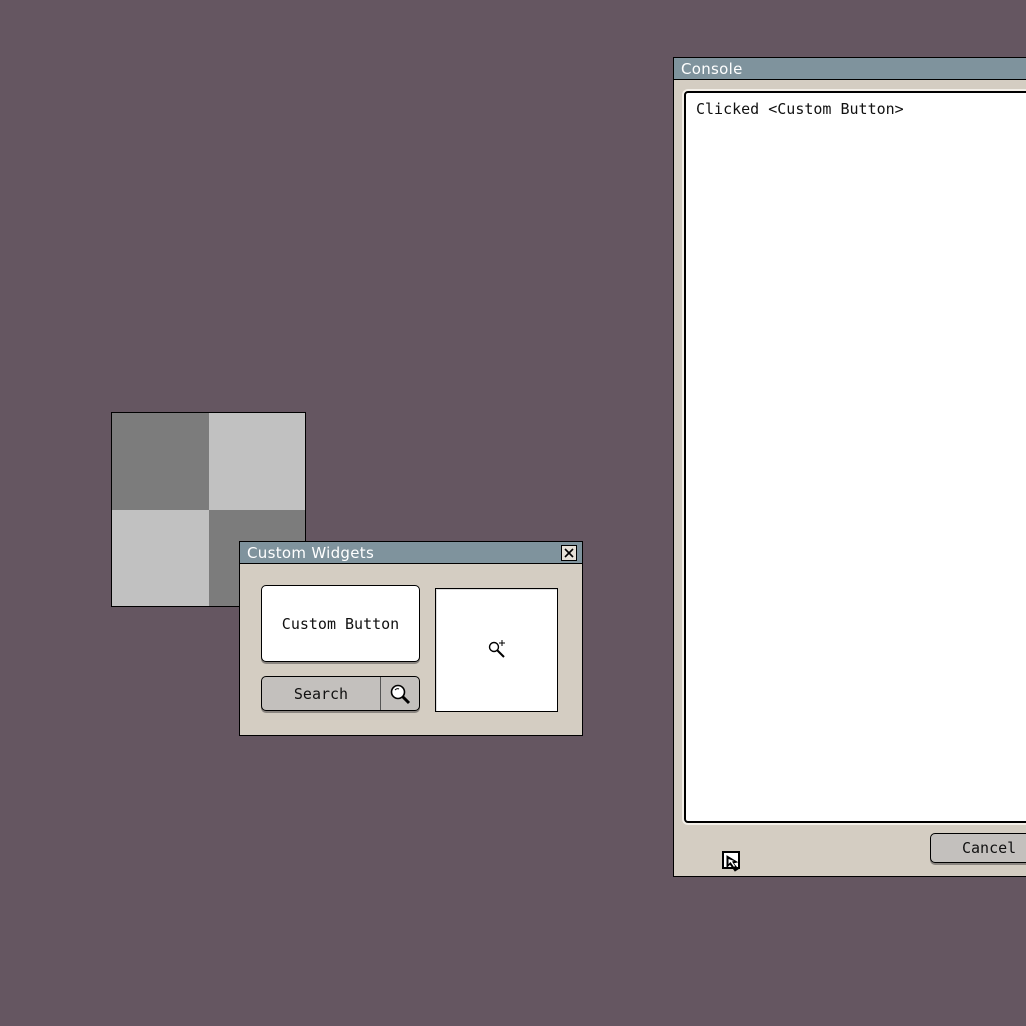 The image size is (1026, 1026). I want to click on custom-widgets-titlebar: Custom Widgets, so click(411, 553).